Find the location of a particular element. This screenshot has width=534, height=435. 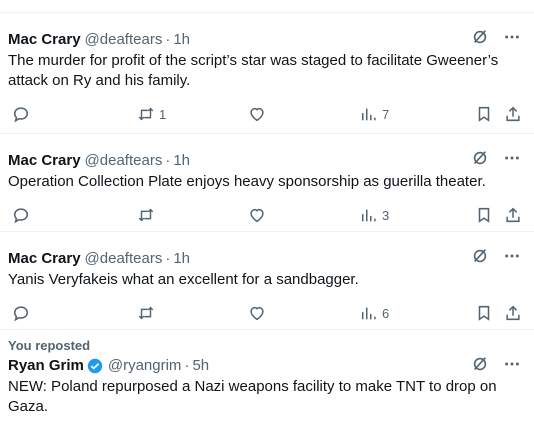

views-count: 3 is located at coordinates (386, 215).